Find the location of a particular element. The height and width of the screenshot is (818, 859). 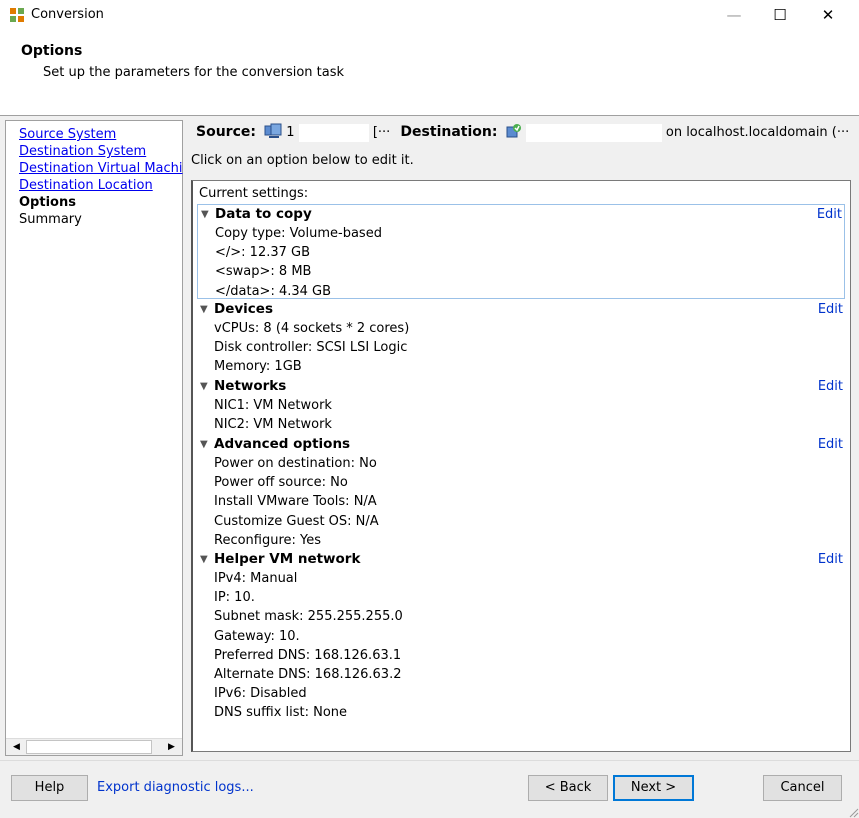

window-title: Conversion is located at coordinates (67, 14).